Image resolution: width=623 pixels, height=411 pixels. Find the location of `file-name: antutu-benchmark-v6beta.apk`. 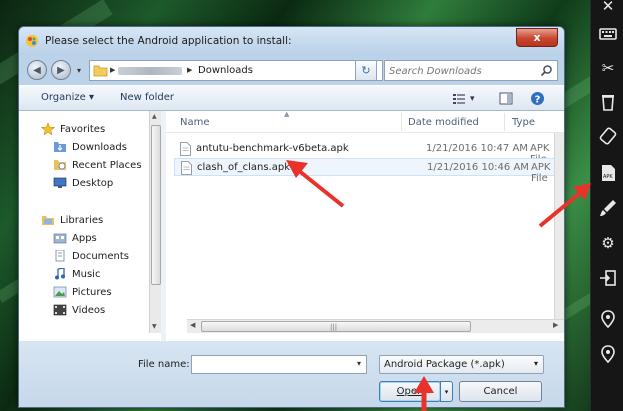

file-name: antutu-benchmark-v6beta.apk is located at coordinates (272, 148).